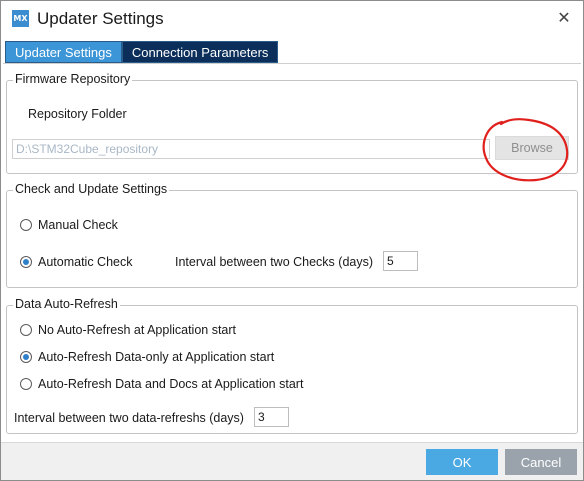 This screenshot has height=481, width=584. I want to click on automatic-check-label: Automatic Check, so click(85, 262).